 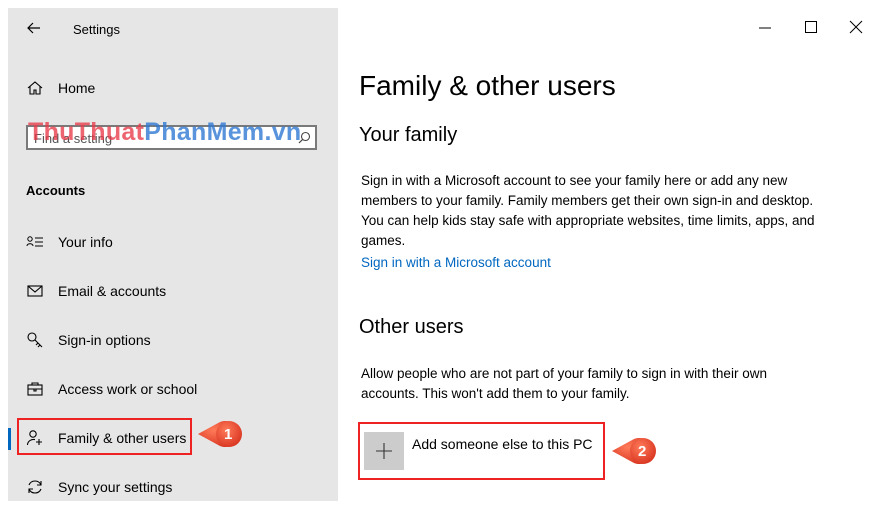 I want to click on sidebar-item-label: Home, so click(x=77, y=88).